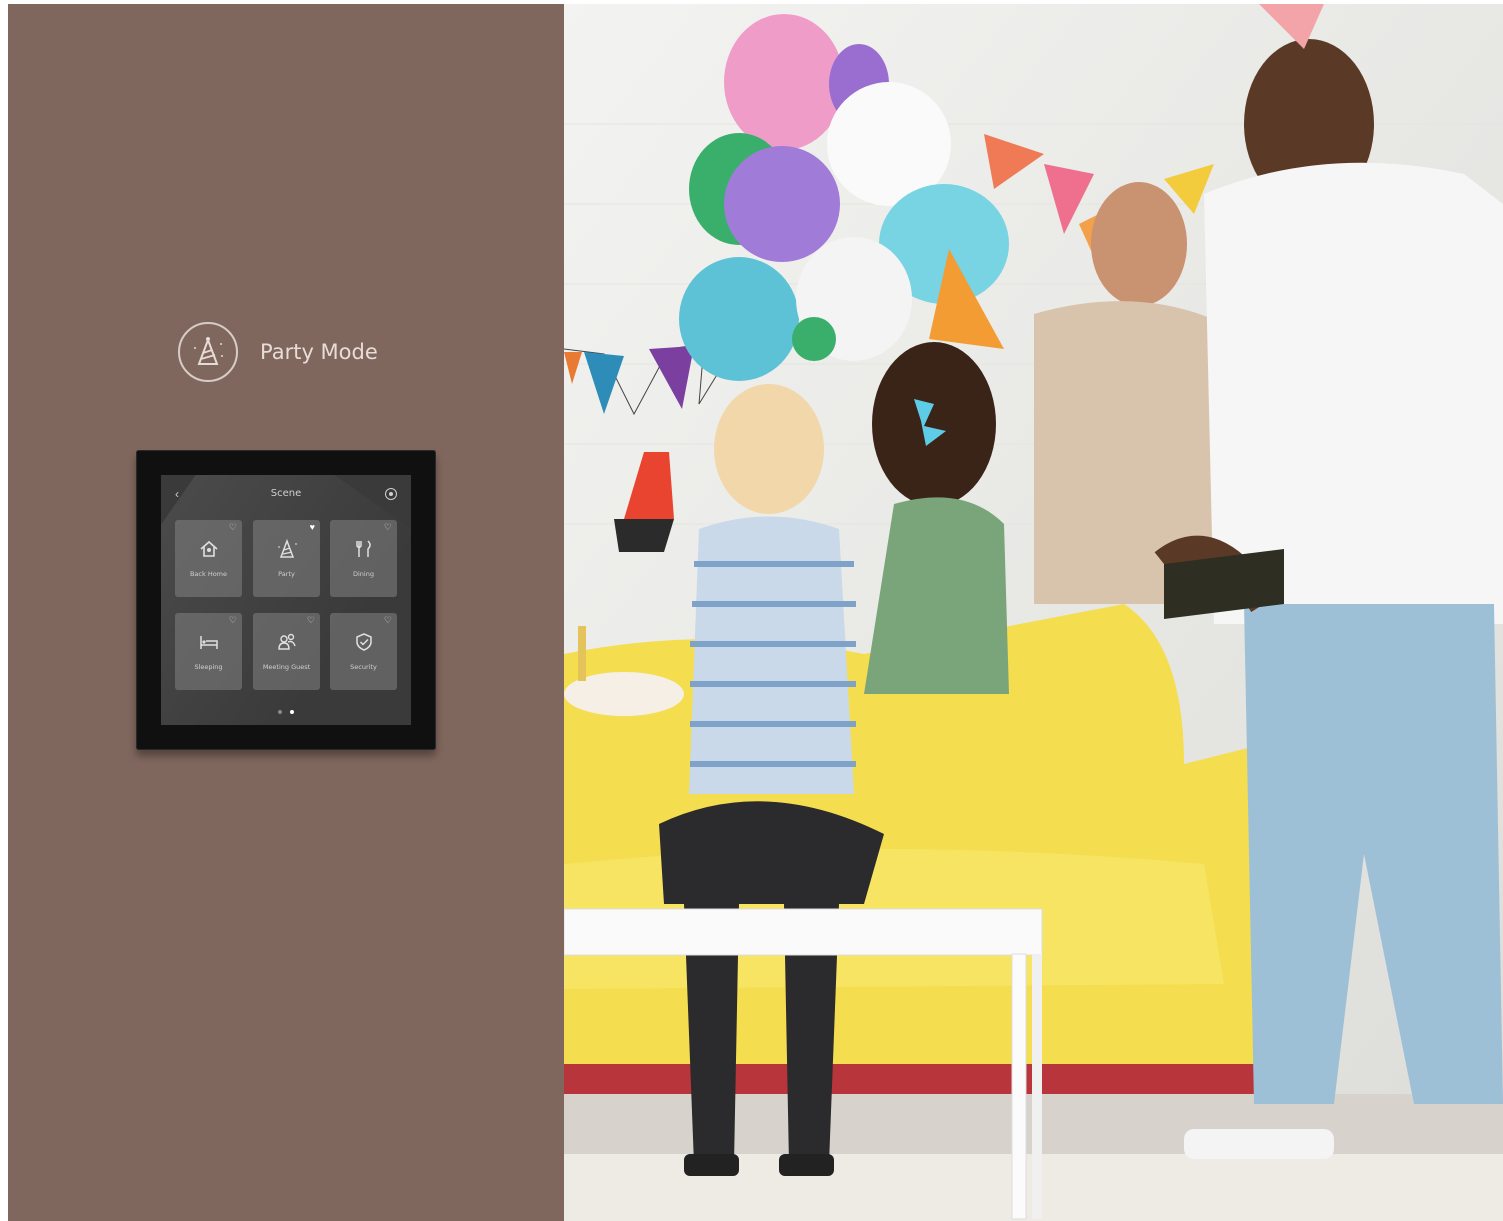 The width and height of the screenshot is (1503, 1221). Describe the element at coordinates (363, 574) in the screenshot. I see `tile-label: Dining` at that location.